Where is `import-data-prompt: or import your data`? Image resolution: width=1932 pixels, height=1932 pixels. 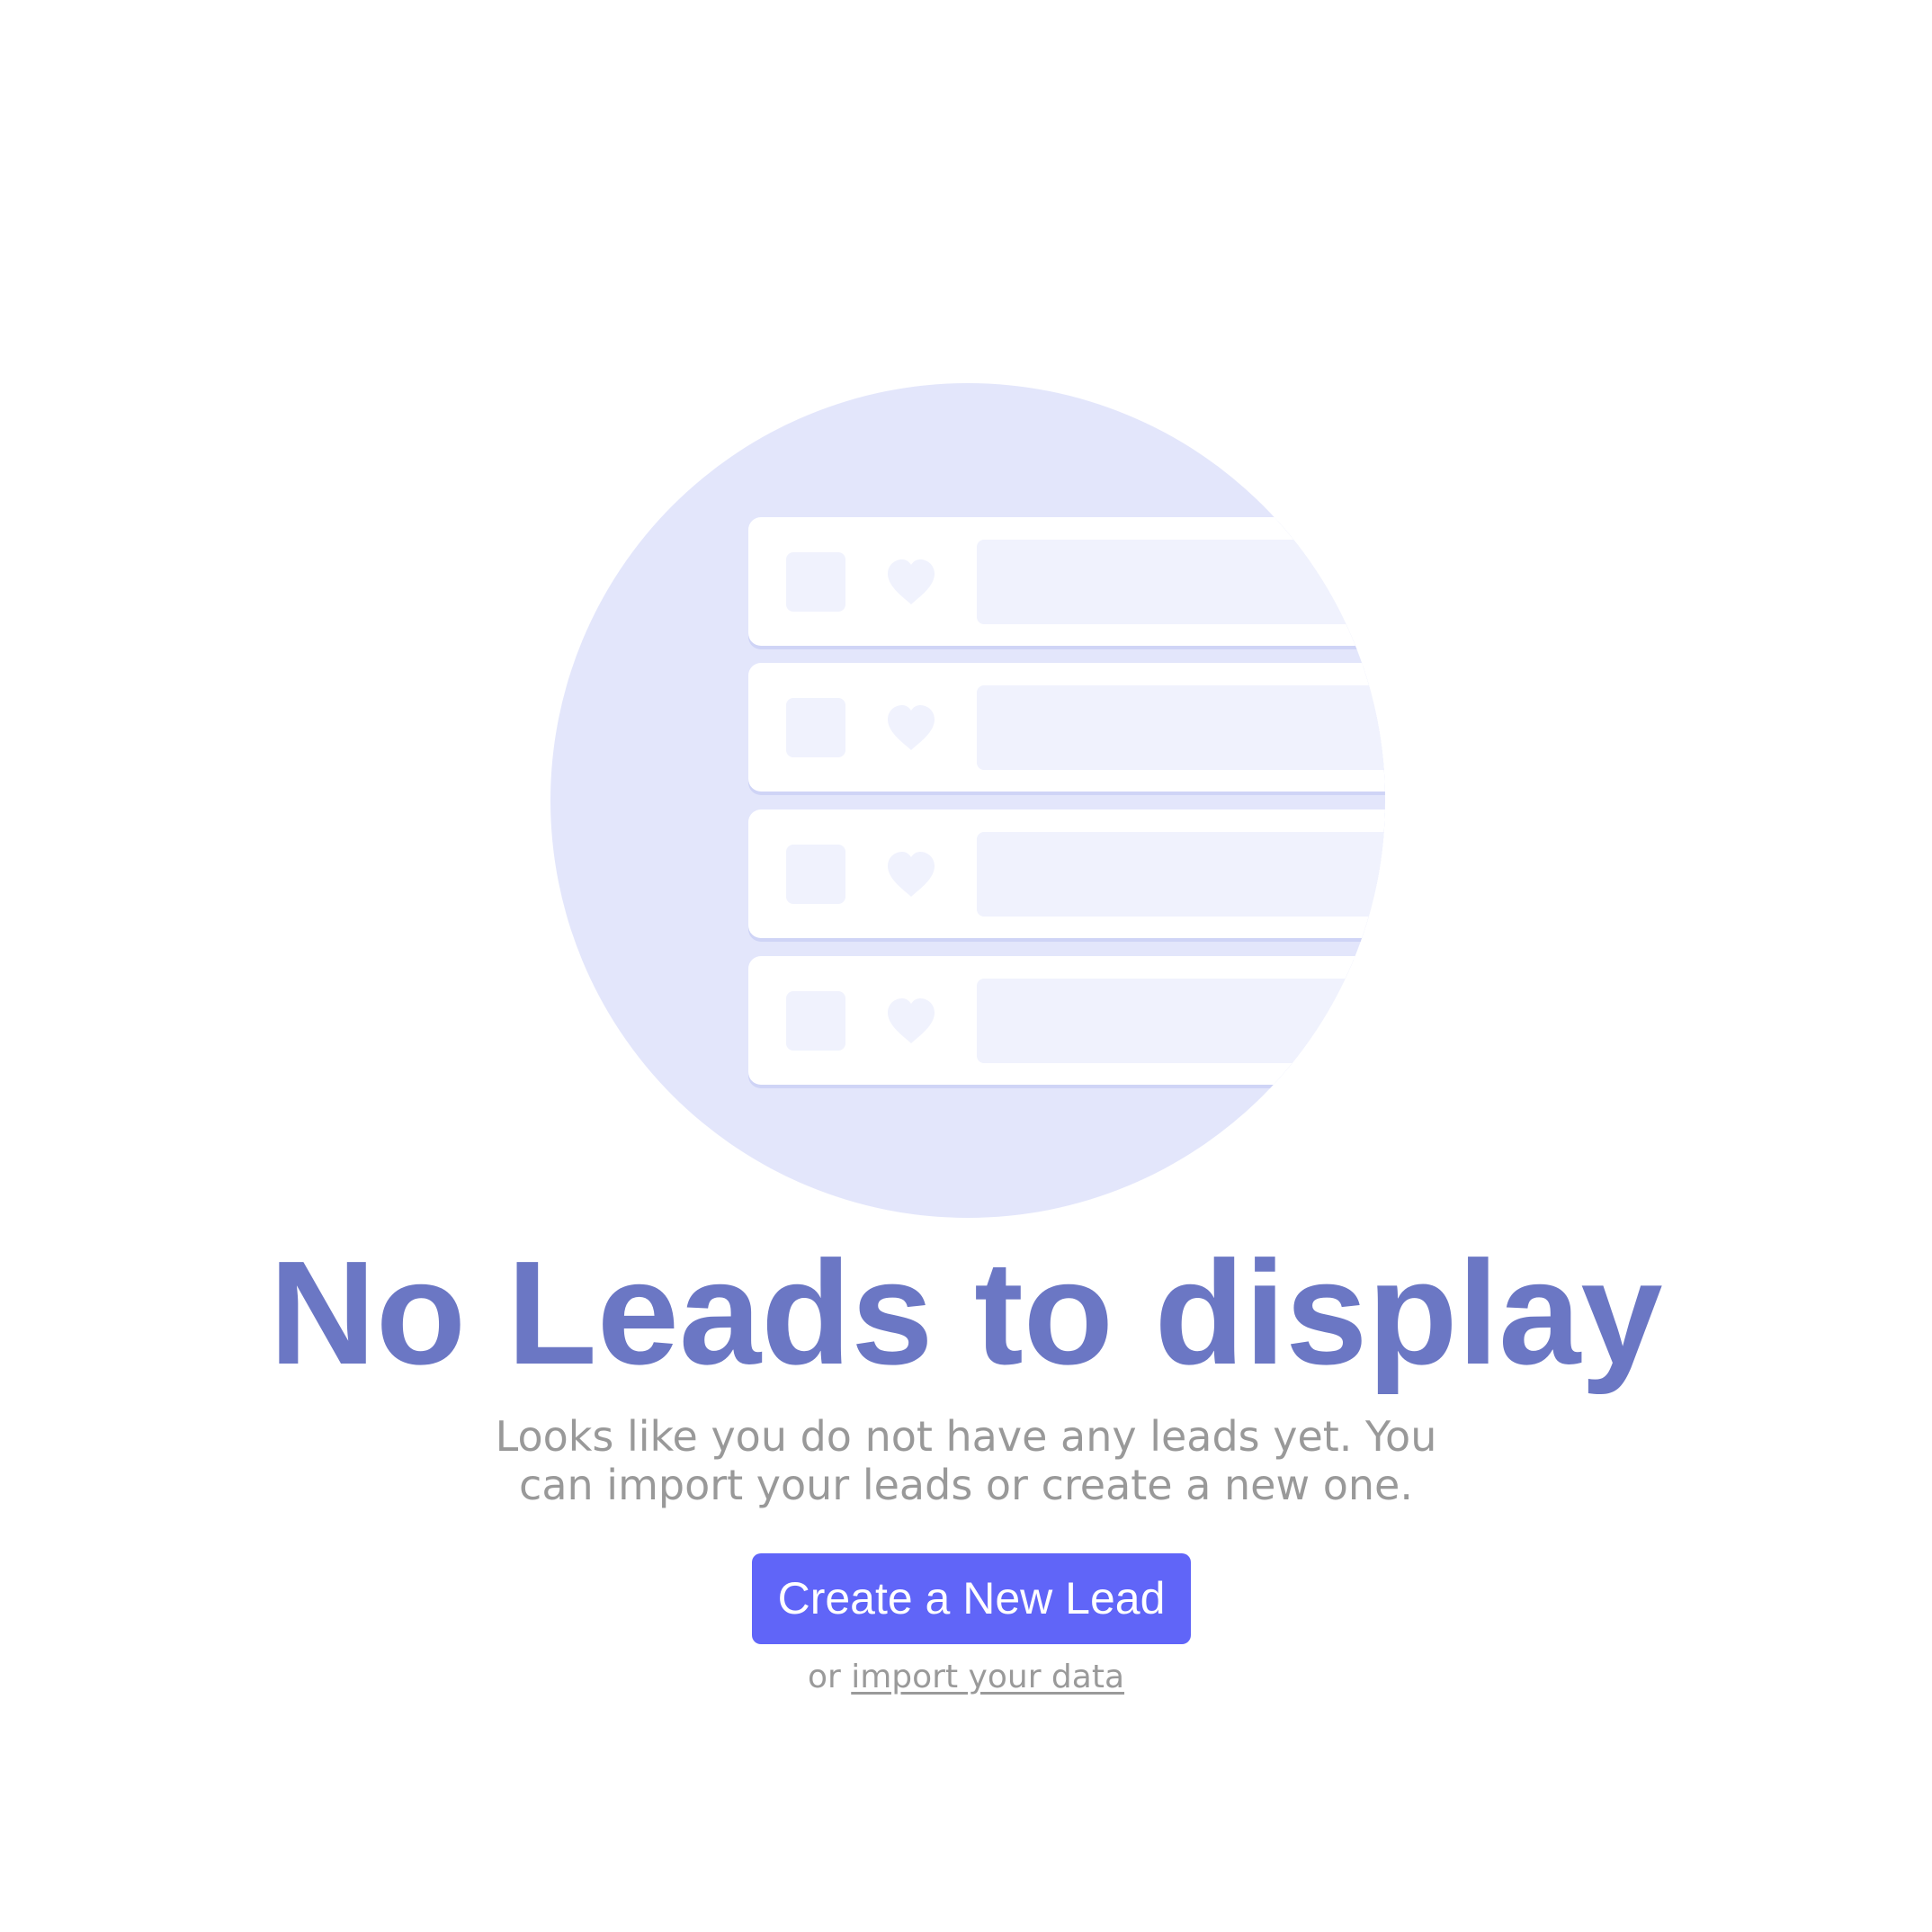 import-data-prompt: or import your data is located at coordinates (966, 1677).